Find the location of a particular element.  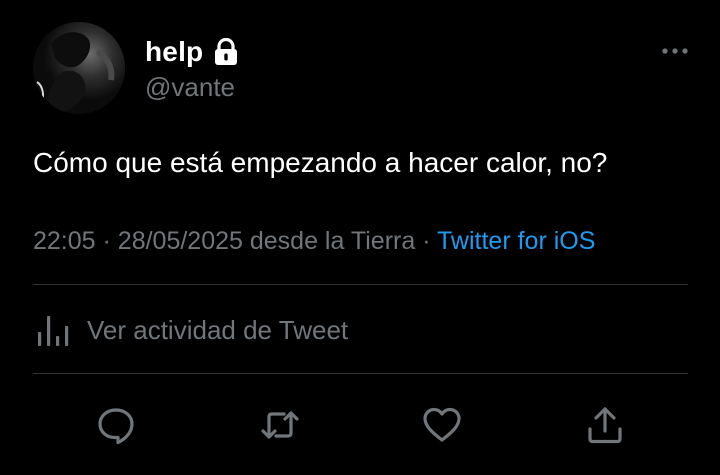

author-handle: @vante is located at coordinates (190, 87).